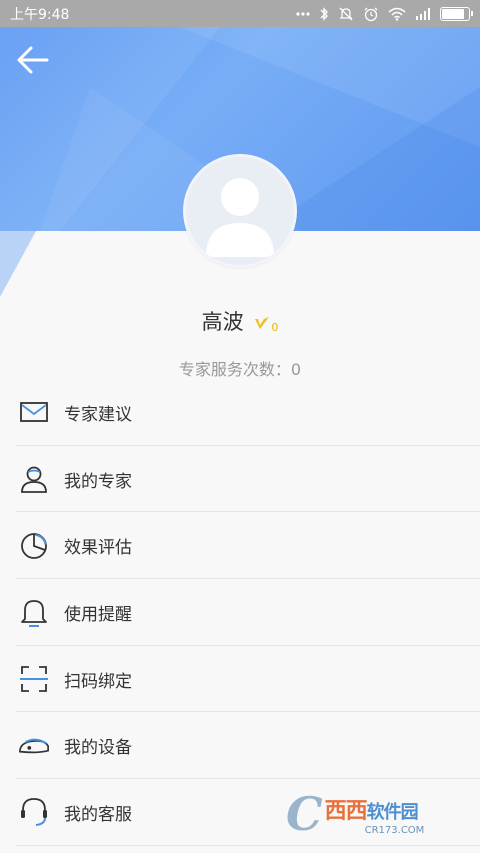  I want to click on signal-icon, so click(423, 13).